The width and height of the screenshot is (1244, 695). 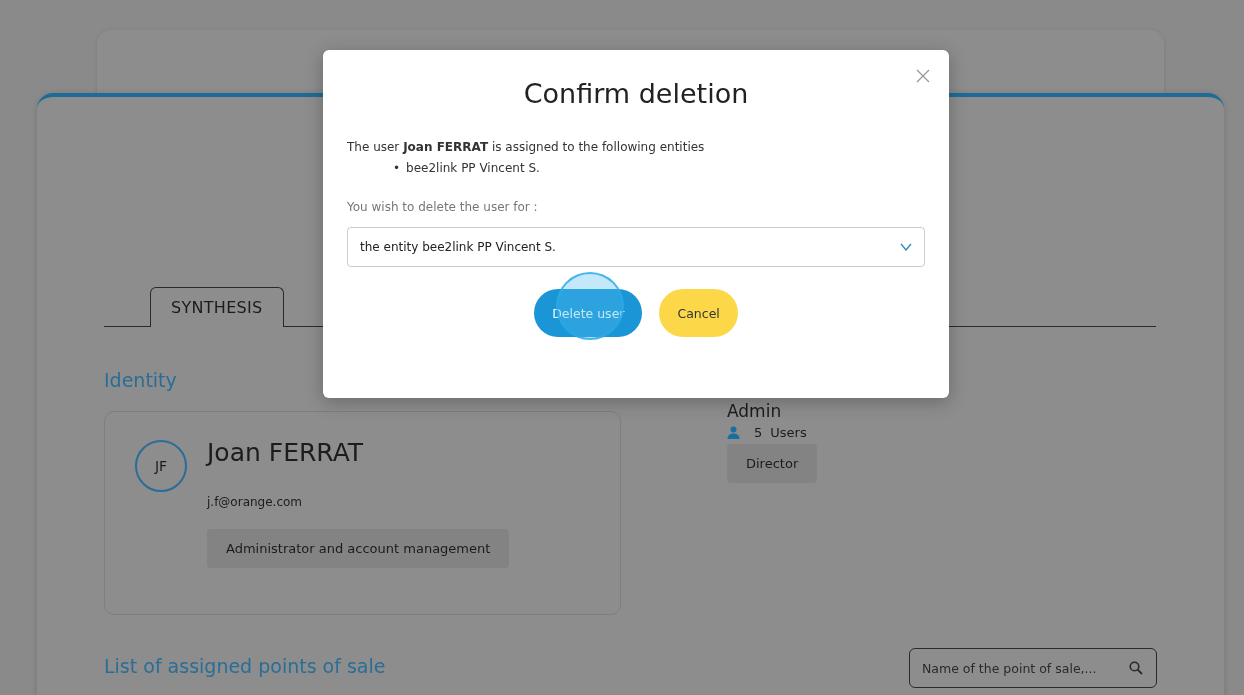 I want to click on user-icon, so click(x=733, y=432).